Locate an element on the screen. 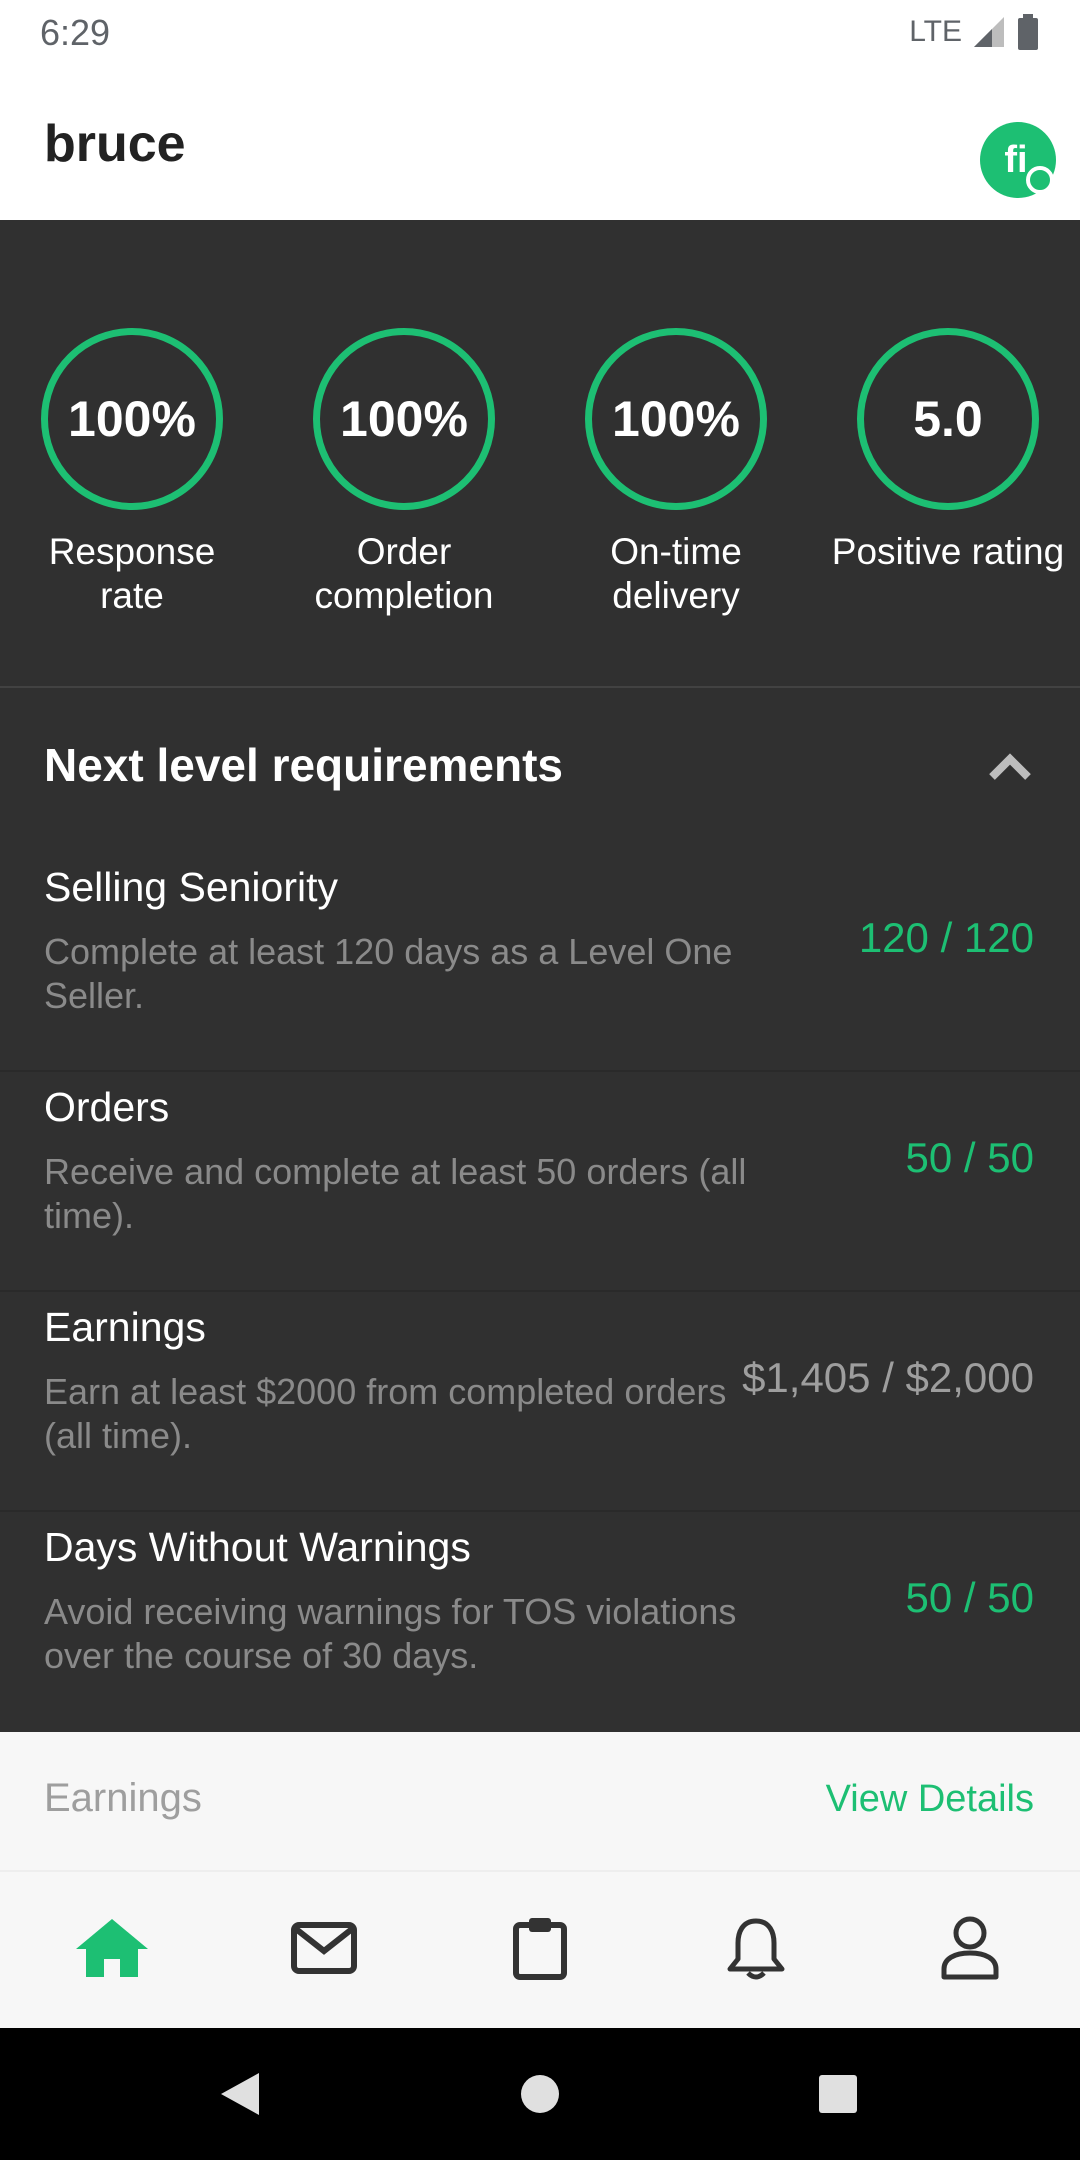 The image size is (1080, 2160). clipboard-icon is located at coordinates (540, 1949).